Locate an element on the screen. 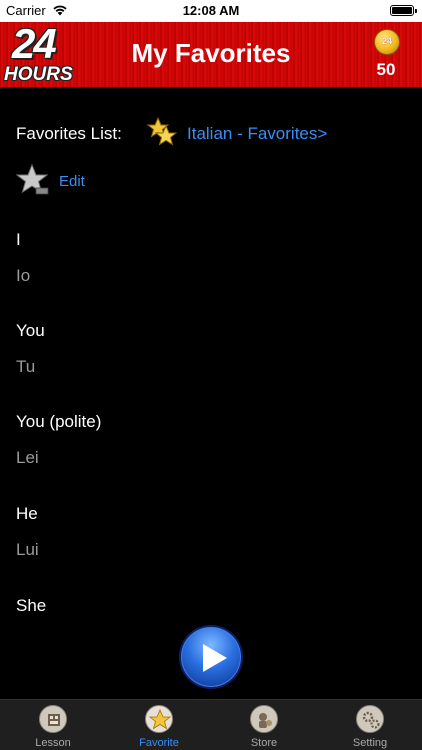  coin-icon: 24 is located at coordinates (387, 42).